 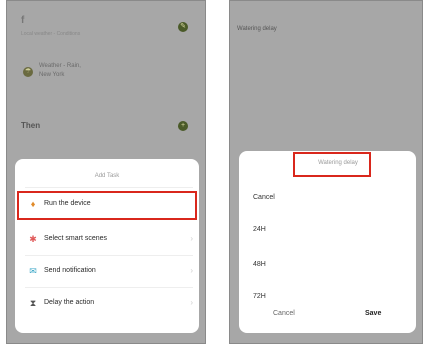 I want to click on hourglass-icon: ⧗, so click(x=33, y=303).